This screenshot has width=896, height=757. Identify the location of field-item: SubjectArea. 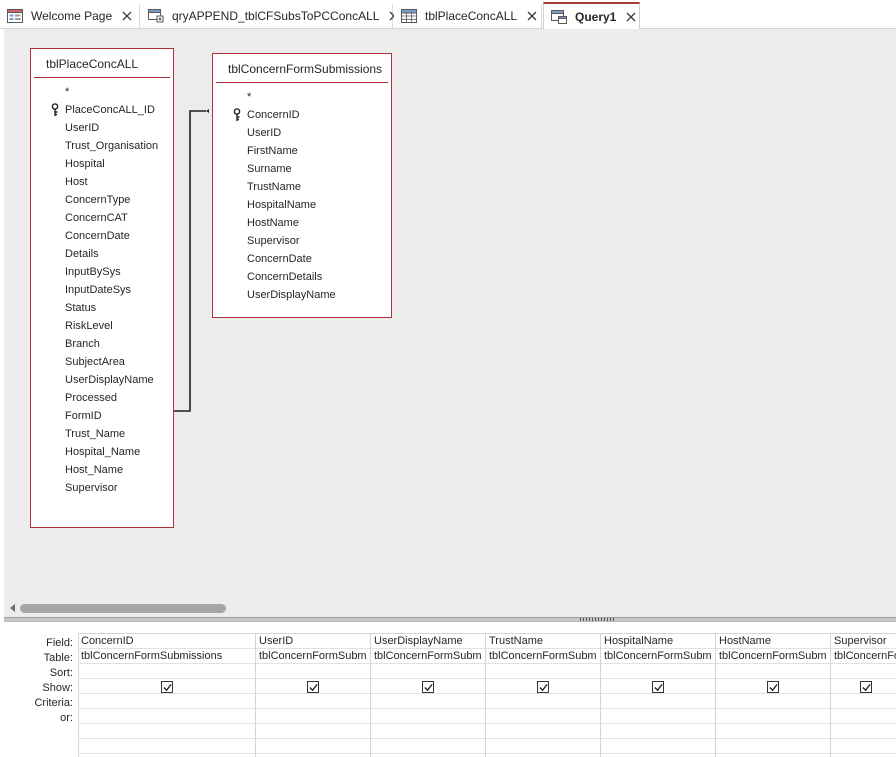
(95, 362).